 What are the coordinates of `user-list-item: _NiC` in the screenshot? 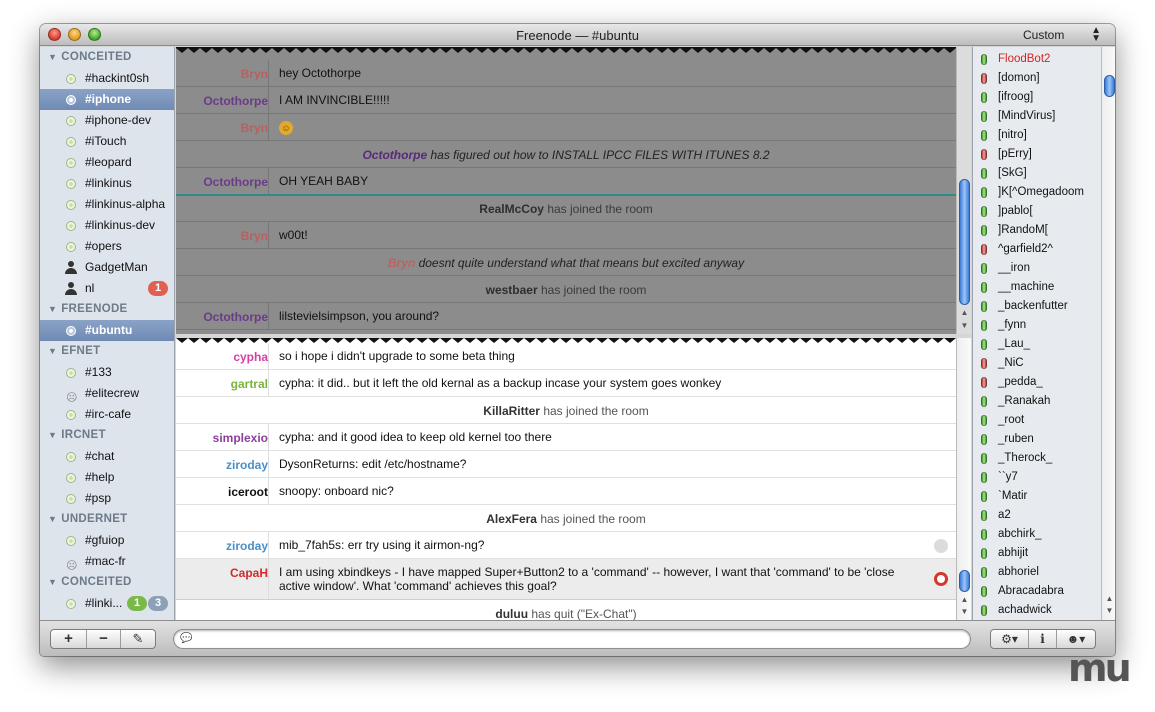 It's located at (1044, 363).